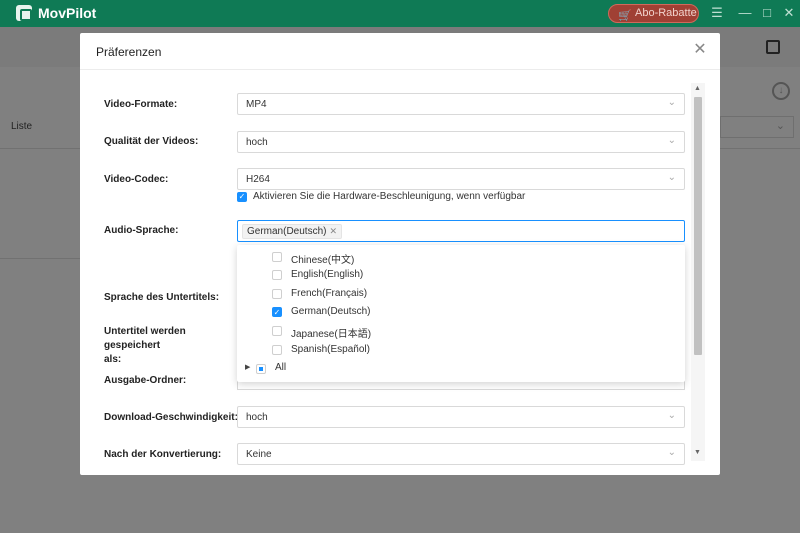  Describe the element at coordinates (141, 230) in the screenshot. I see `audio-language-label: Audio-Sprache:` at that location.